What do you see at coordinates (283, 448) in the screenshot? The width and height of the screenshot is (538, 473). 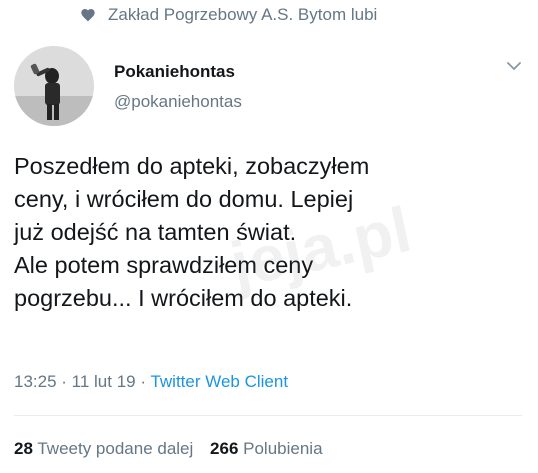 I see `likes-label: Polubienia` at bounding box center [283, 448].